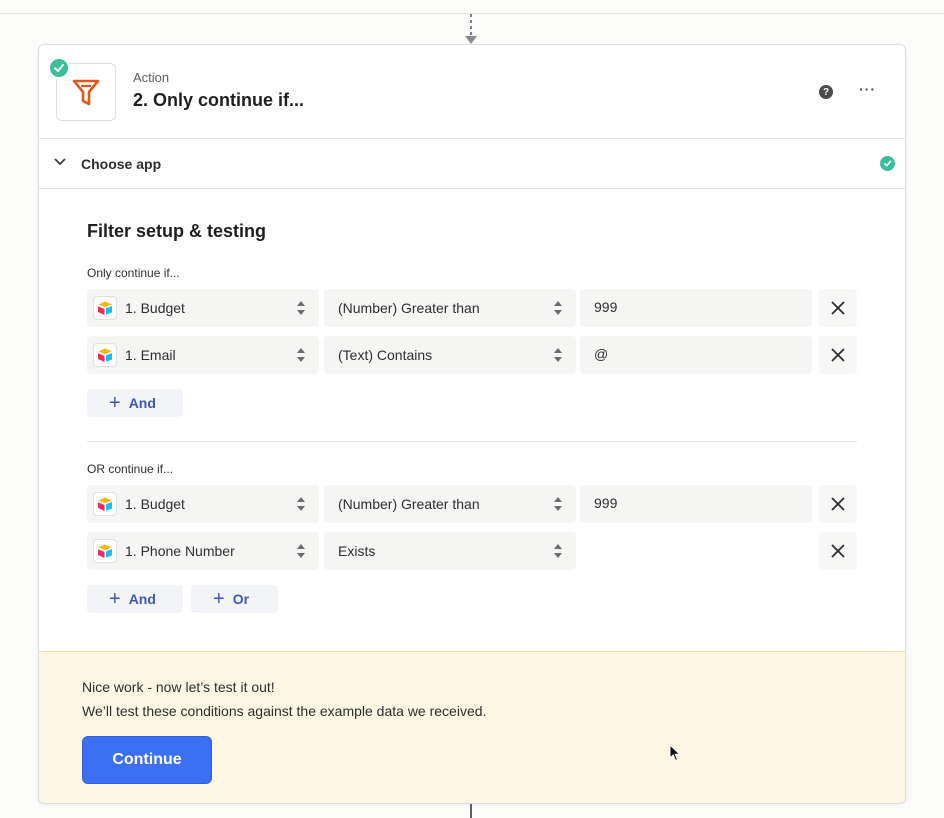 The image size is (944, 818). What do you see at coordinates (472, 164) in the screenshot?
I see `choose-app-section: Choose app` at bounding box center [472, 164].